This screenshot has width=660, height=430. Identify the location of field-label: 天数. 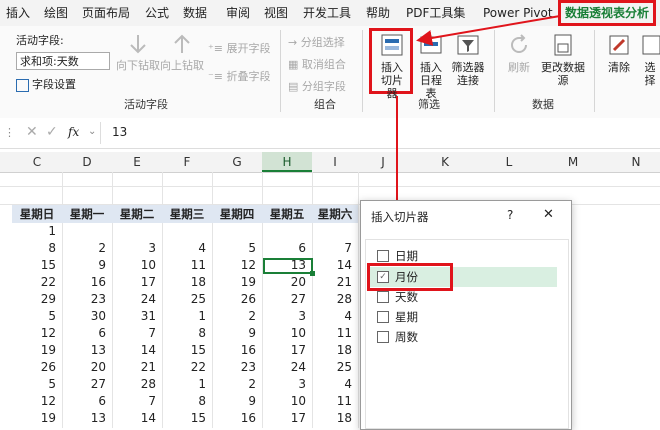
(406, 297).